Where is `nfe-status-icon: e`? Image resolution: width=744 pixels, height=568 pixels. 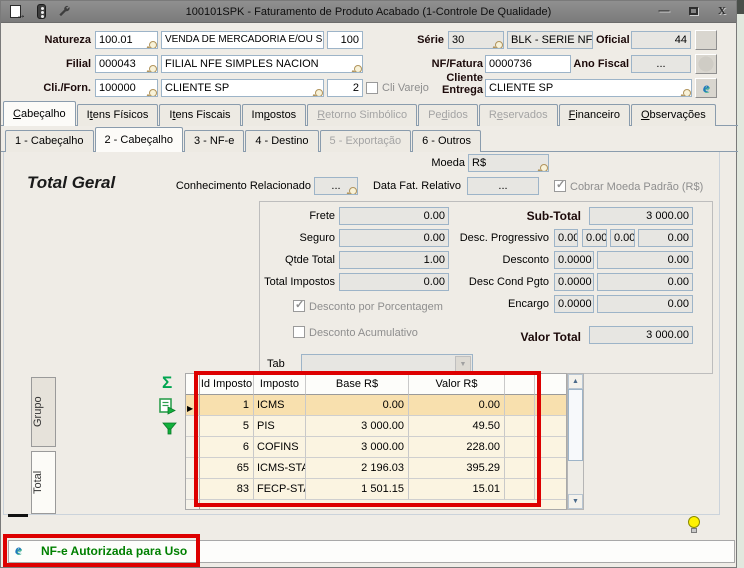 nfe-status-icon: e is located at coordinates (18, 550).